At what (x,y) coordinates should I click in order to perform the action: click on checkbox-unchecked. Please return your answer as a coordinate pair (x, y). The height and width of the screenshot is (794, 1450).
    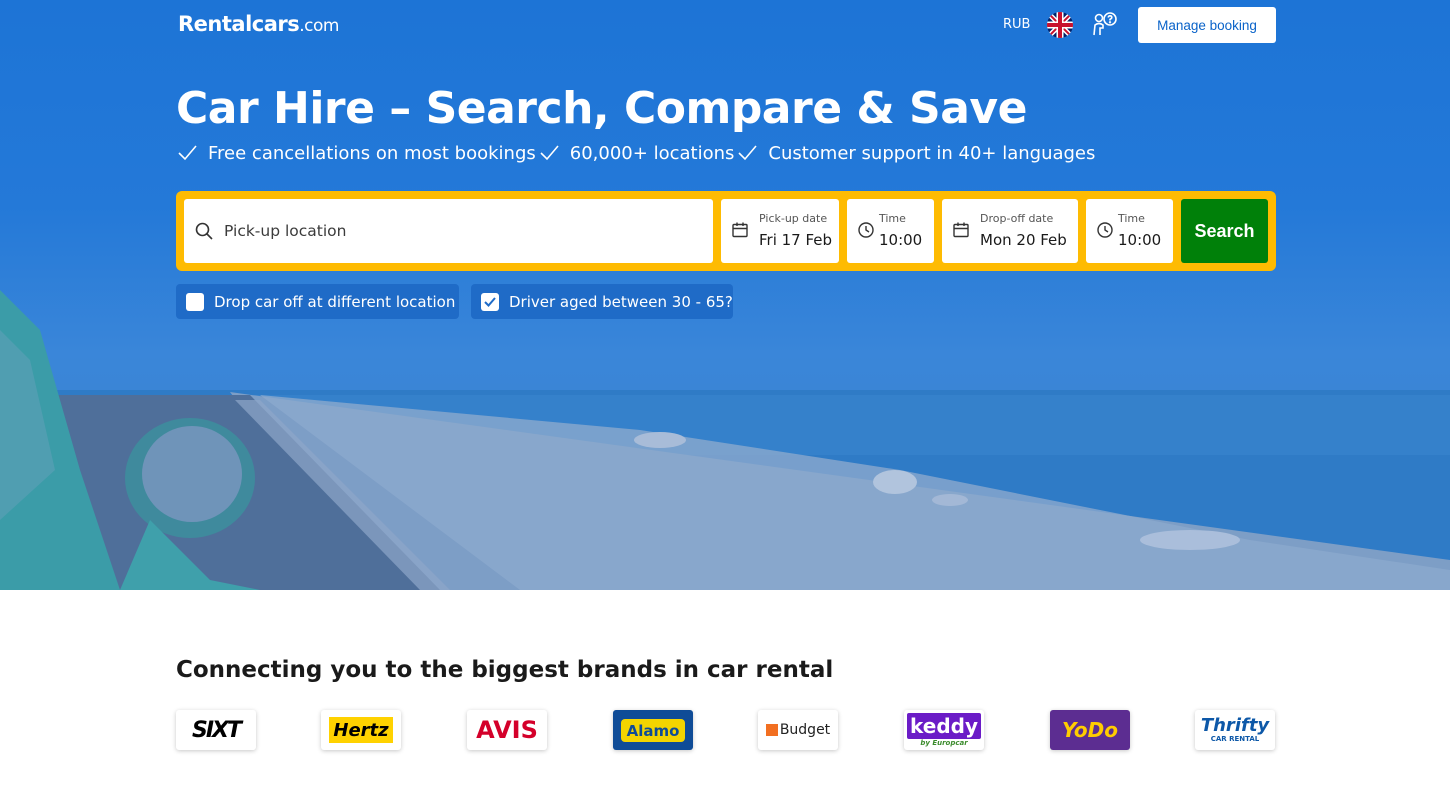
    Looking at the image, I should click on (195, 301).